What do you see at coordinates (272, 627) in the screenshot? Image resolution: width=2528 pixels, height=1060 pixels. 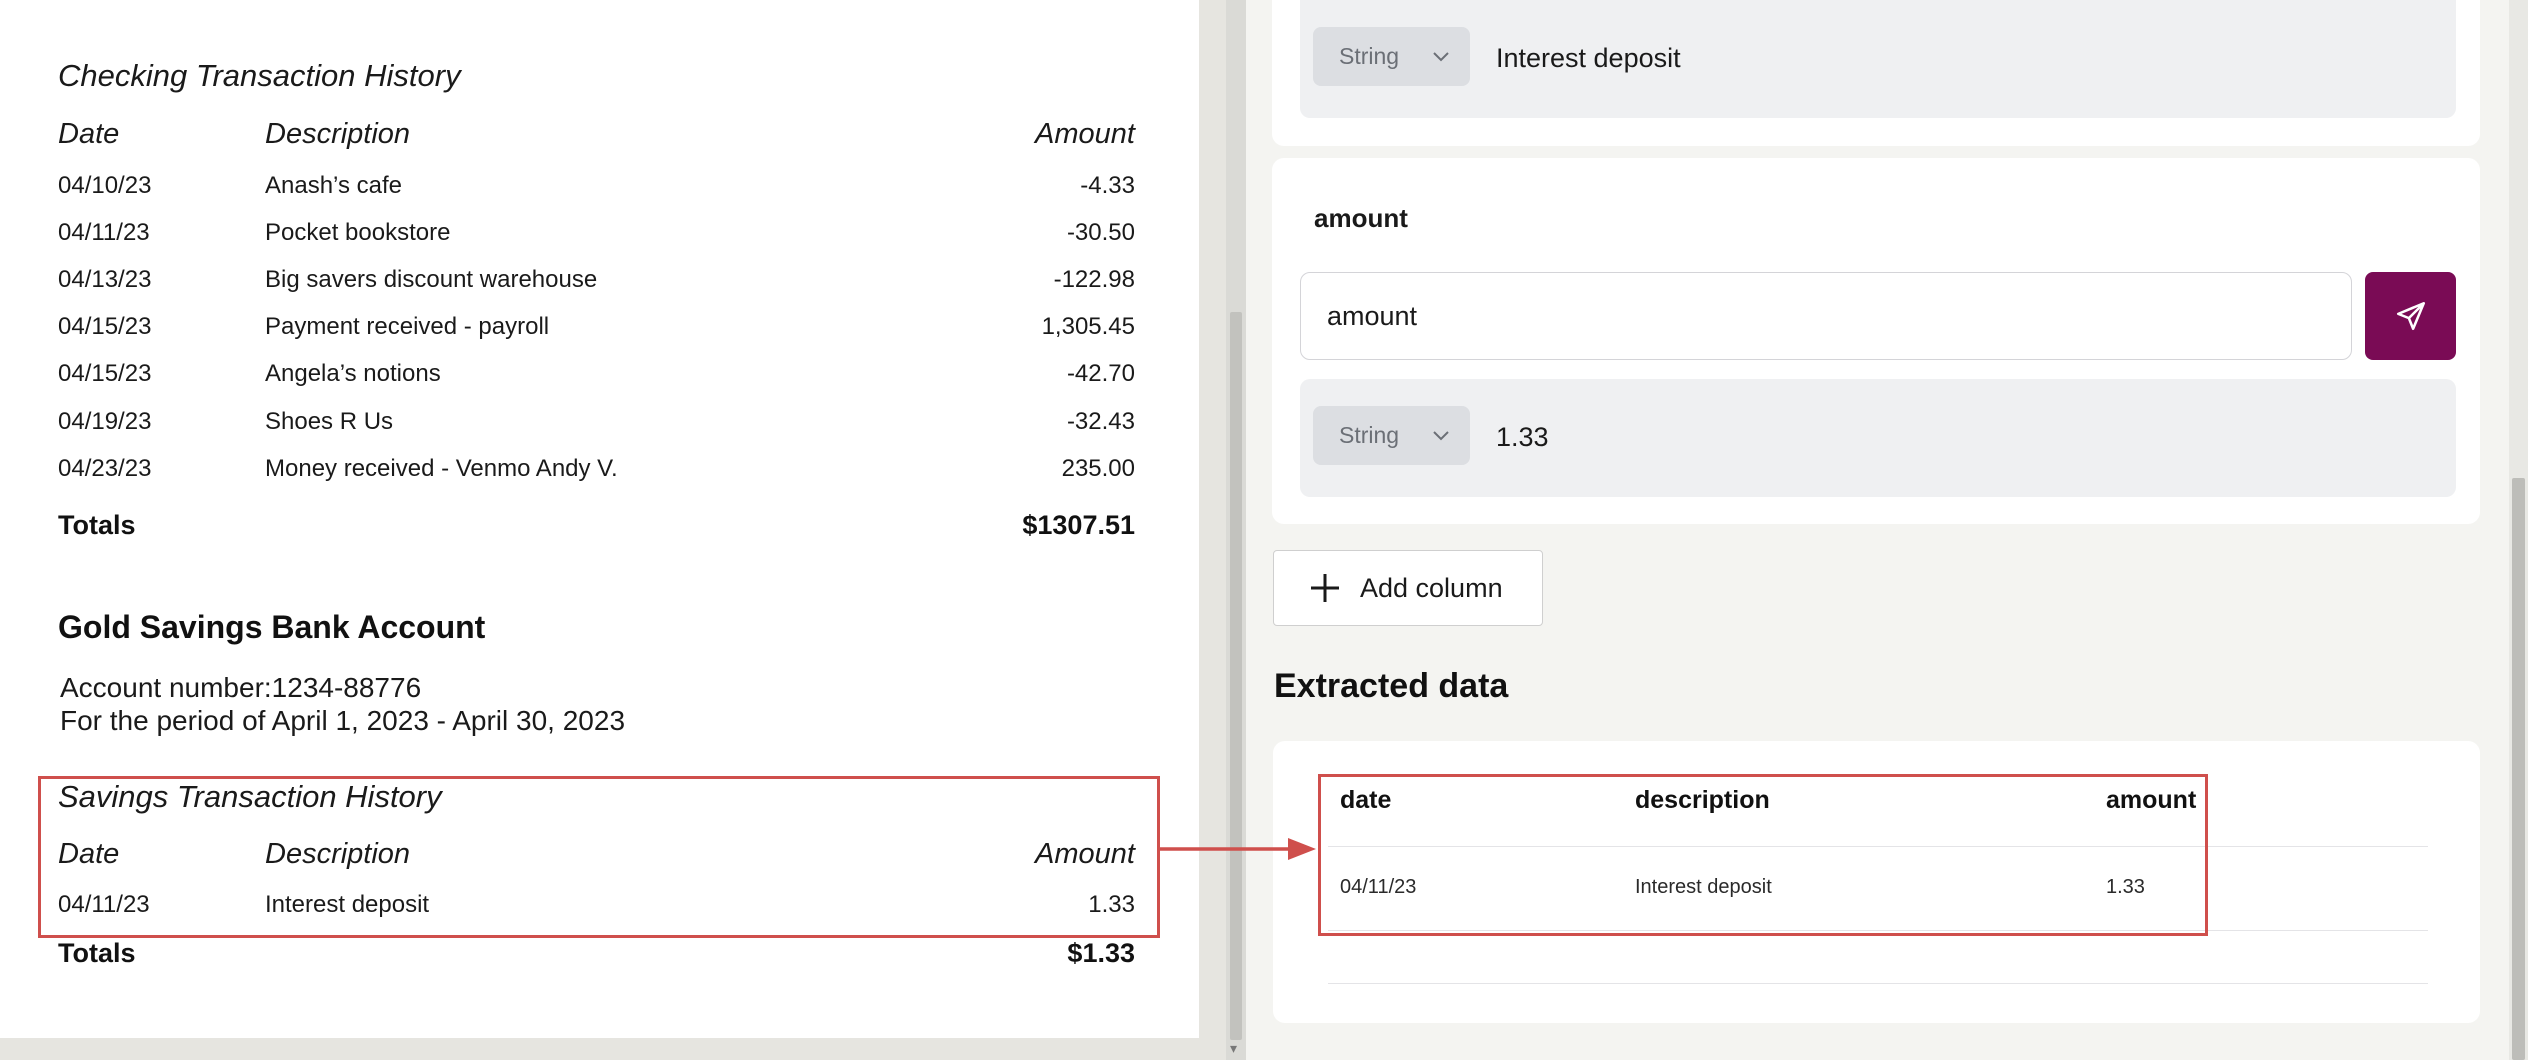 I see `savings-account-title: Gold Savings Bank Account` at bounding box center [272, 627].